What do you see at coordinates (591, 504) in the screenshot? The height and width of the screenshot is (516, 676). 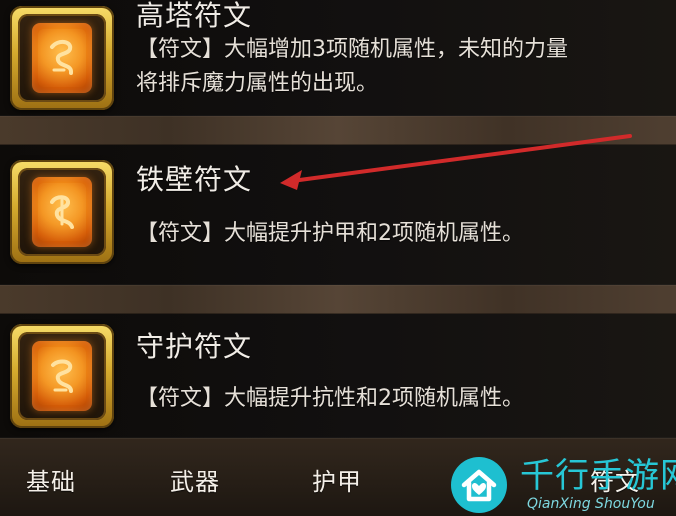 I see `watermark-subtitle: QianXing ShouYou` at bounding box center [591, 504].